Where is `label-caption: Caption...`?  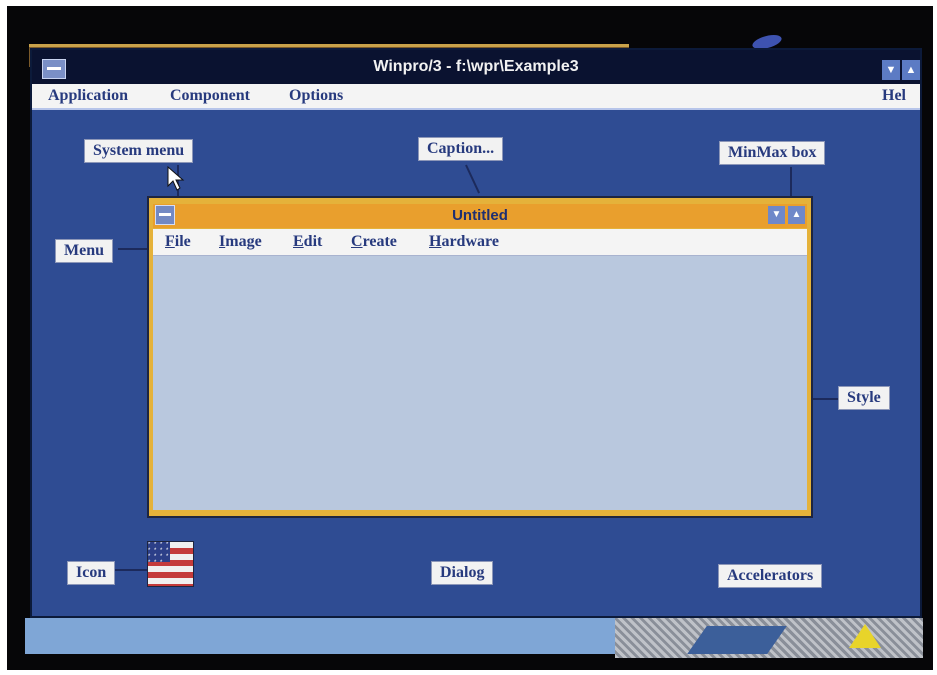 label-caption: Caption... is located at coordinates (461, 149).